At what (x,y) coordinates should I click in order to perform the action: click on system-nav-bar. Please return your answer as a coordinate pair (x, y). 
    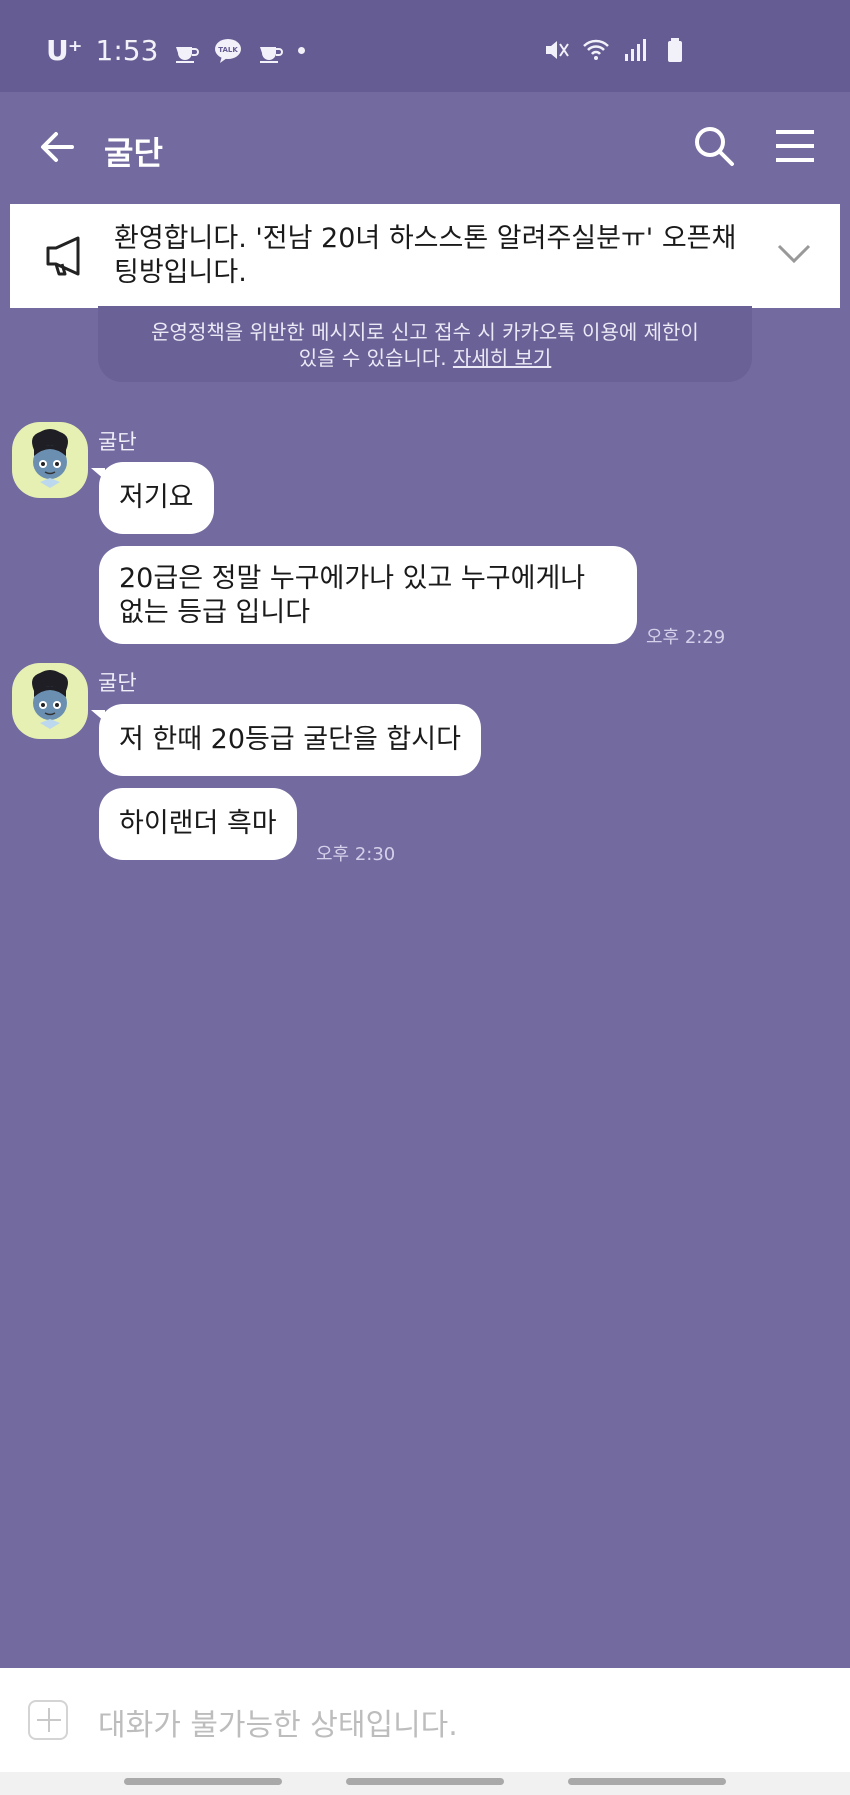
    Looking at the image, I should click on (425, 1783).